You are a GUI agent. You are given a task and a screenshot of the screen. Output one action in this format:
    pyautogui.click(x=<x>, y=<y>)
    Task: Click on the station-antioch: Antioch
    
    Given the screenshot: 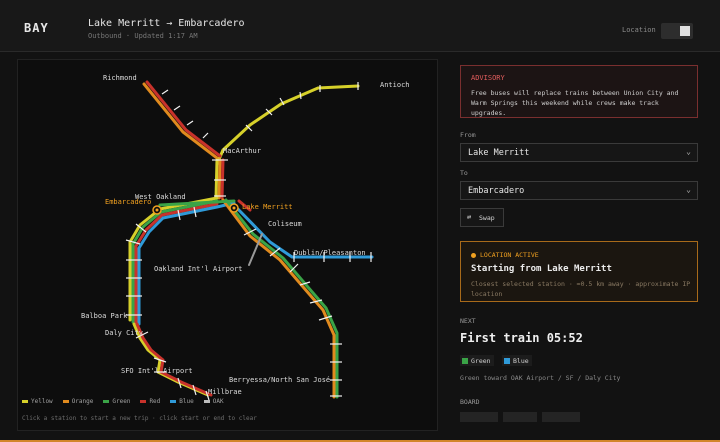 What is the action you would take?
    pyautogui.click(x=395, y=85)
    